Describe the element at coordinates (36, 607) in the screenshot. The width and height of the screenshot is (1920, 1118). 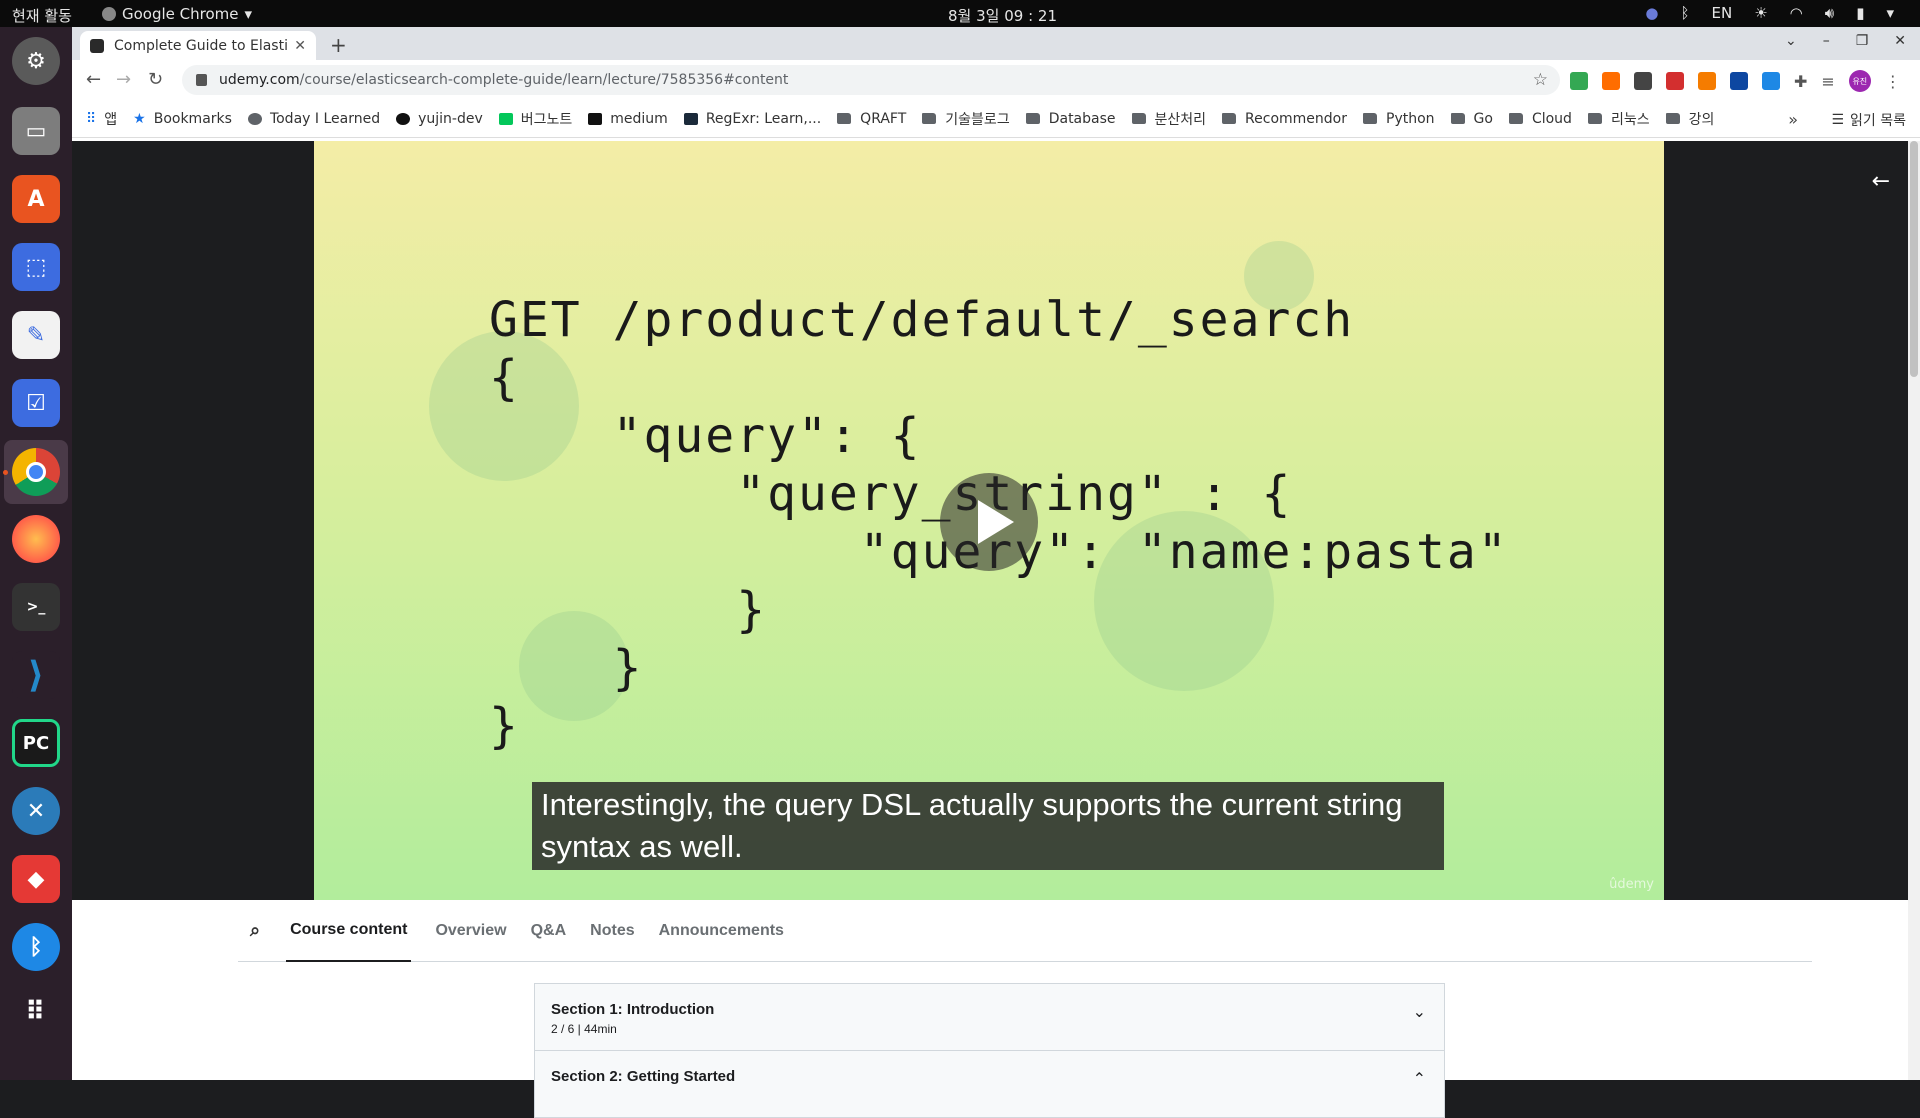
I see `terminal-app-icon: >_` at that location.